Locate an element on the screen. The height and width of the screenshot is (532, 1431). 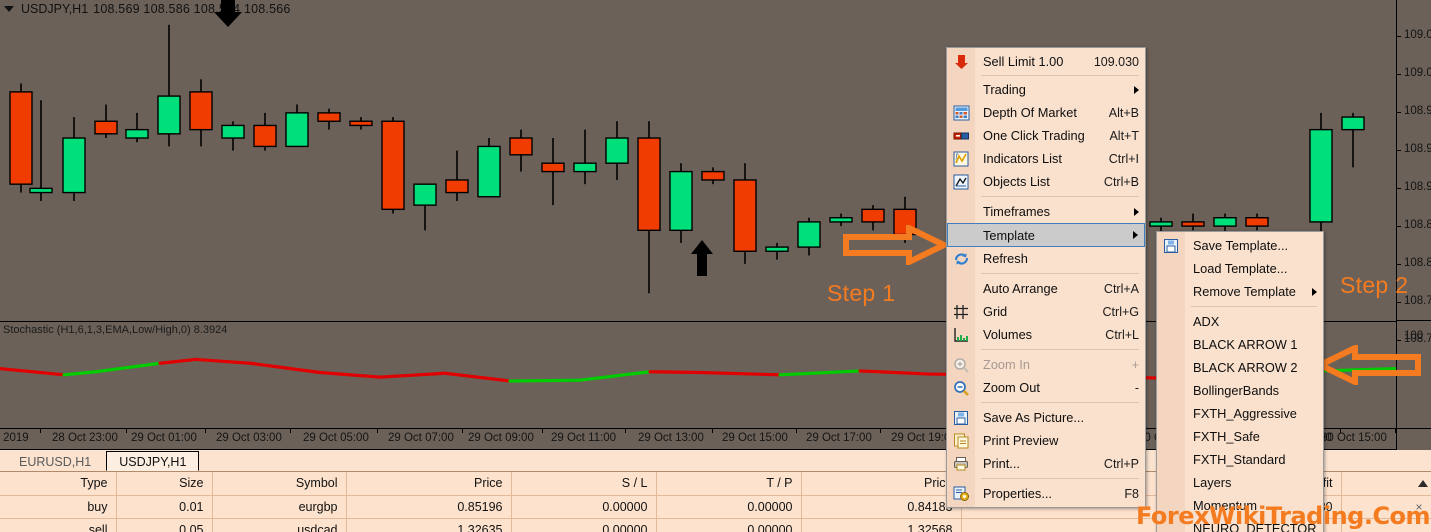
scroll-up-icon is located at coordinates (1423, 484).